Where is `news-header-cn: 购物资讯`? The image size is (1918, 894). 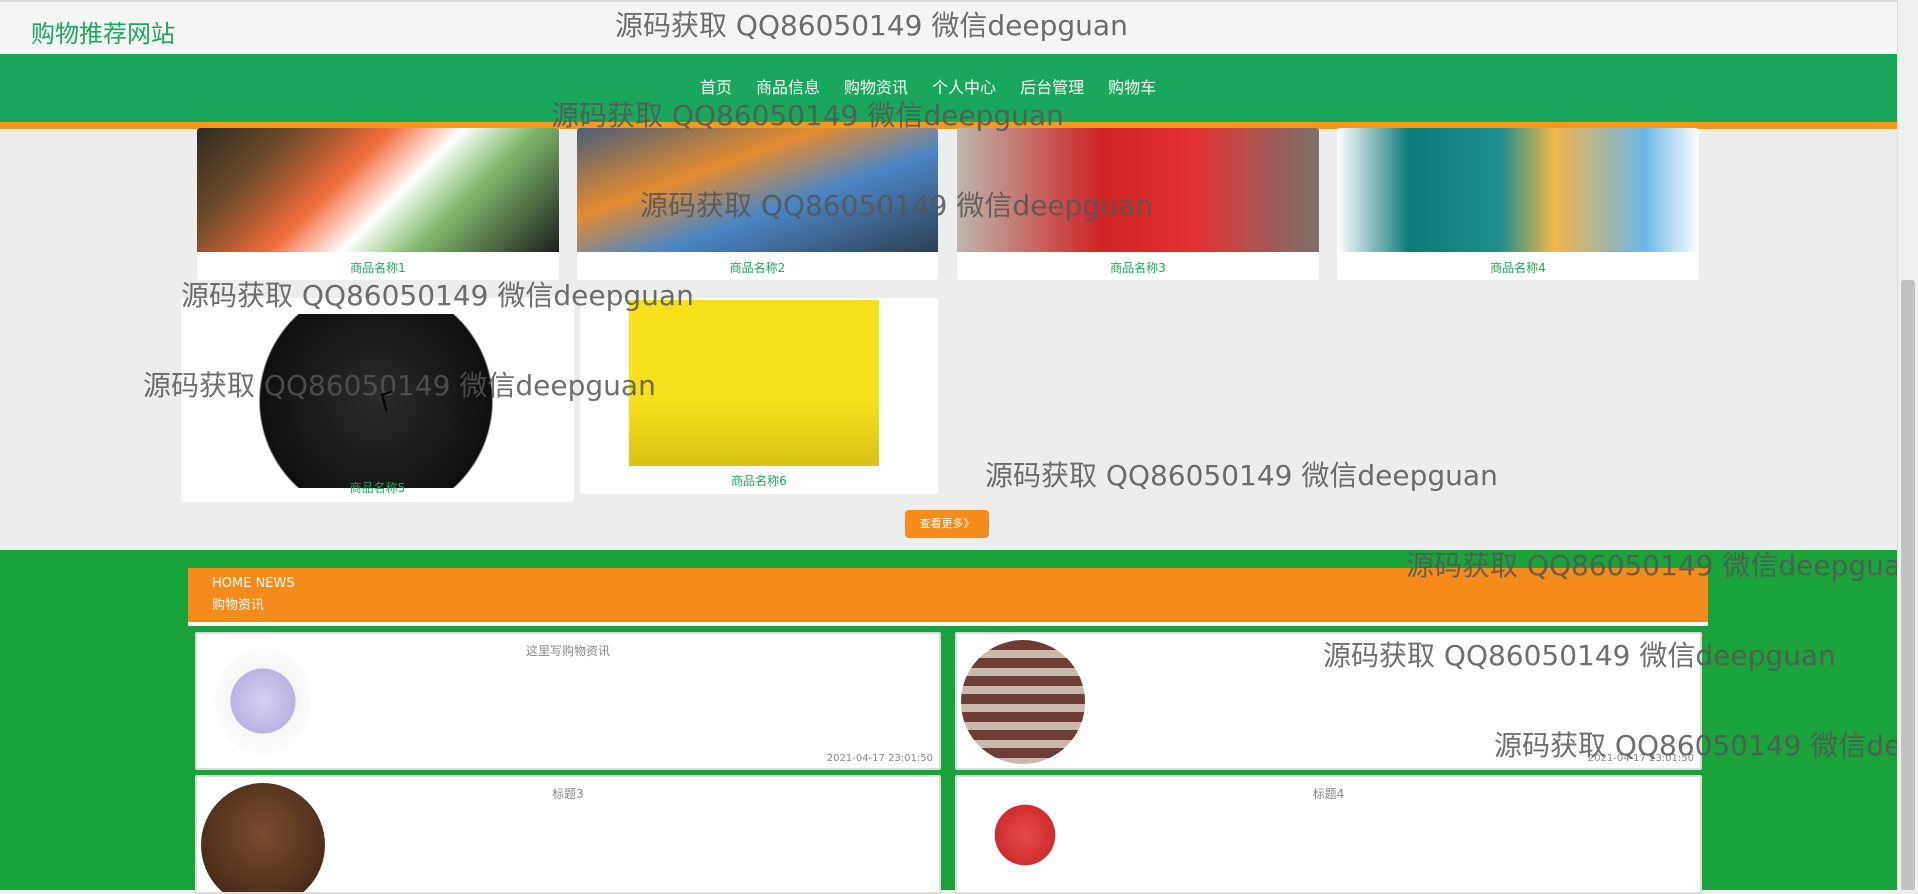
news-header-cn: 购物资讯 is located at coordinates (238, 605).